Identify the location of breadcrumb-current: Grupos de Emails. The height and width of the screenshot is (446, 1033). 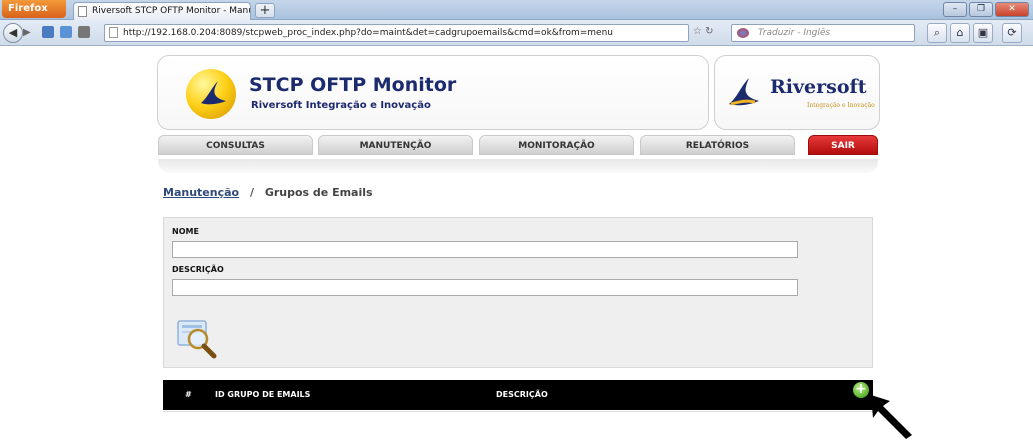
(318, 192).